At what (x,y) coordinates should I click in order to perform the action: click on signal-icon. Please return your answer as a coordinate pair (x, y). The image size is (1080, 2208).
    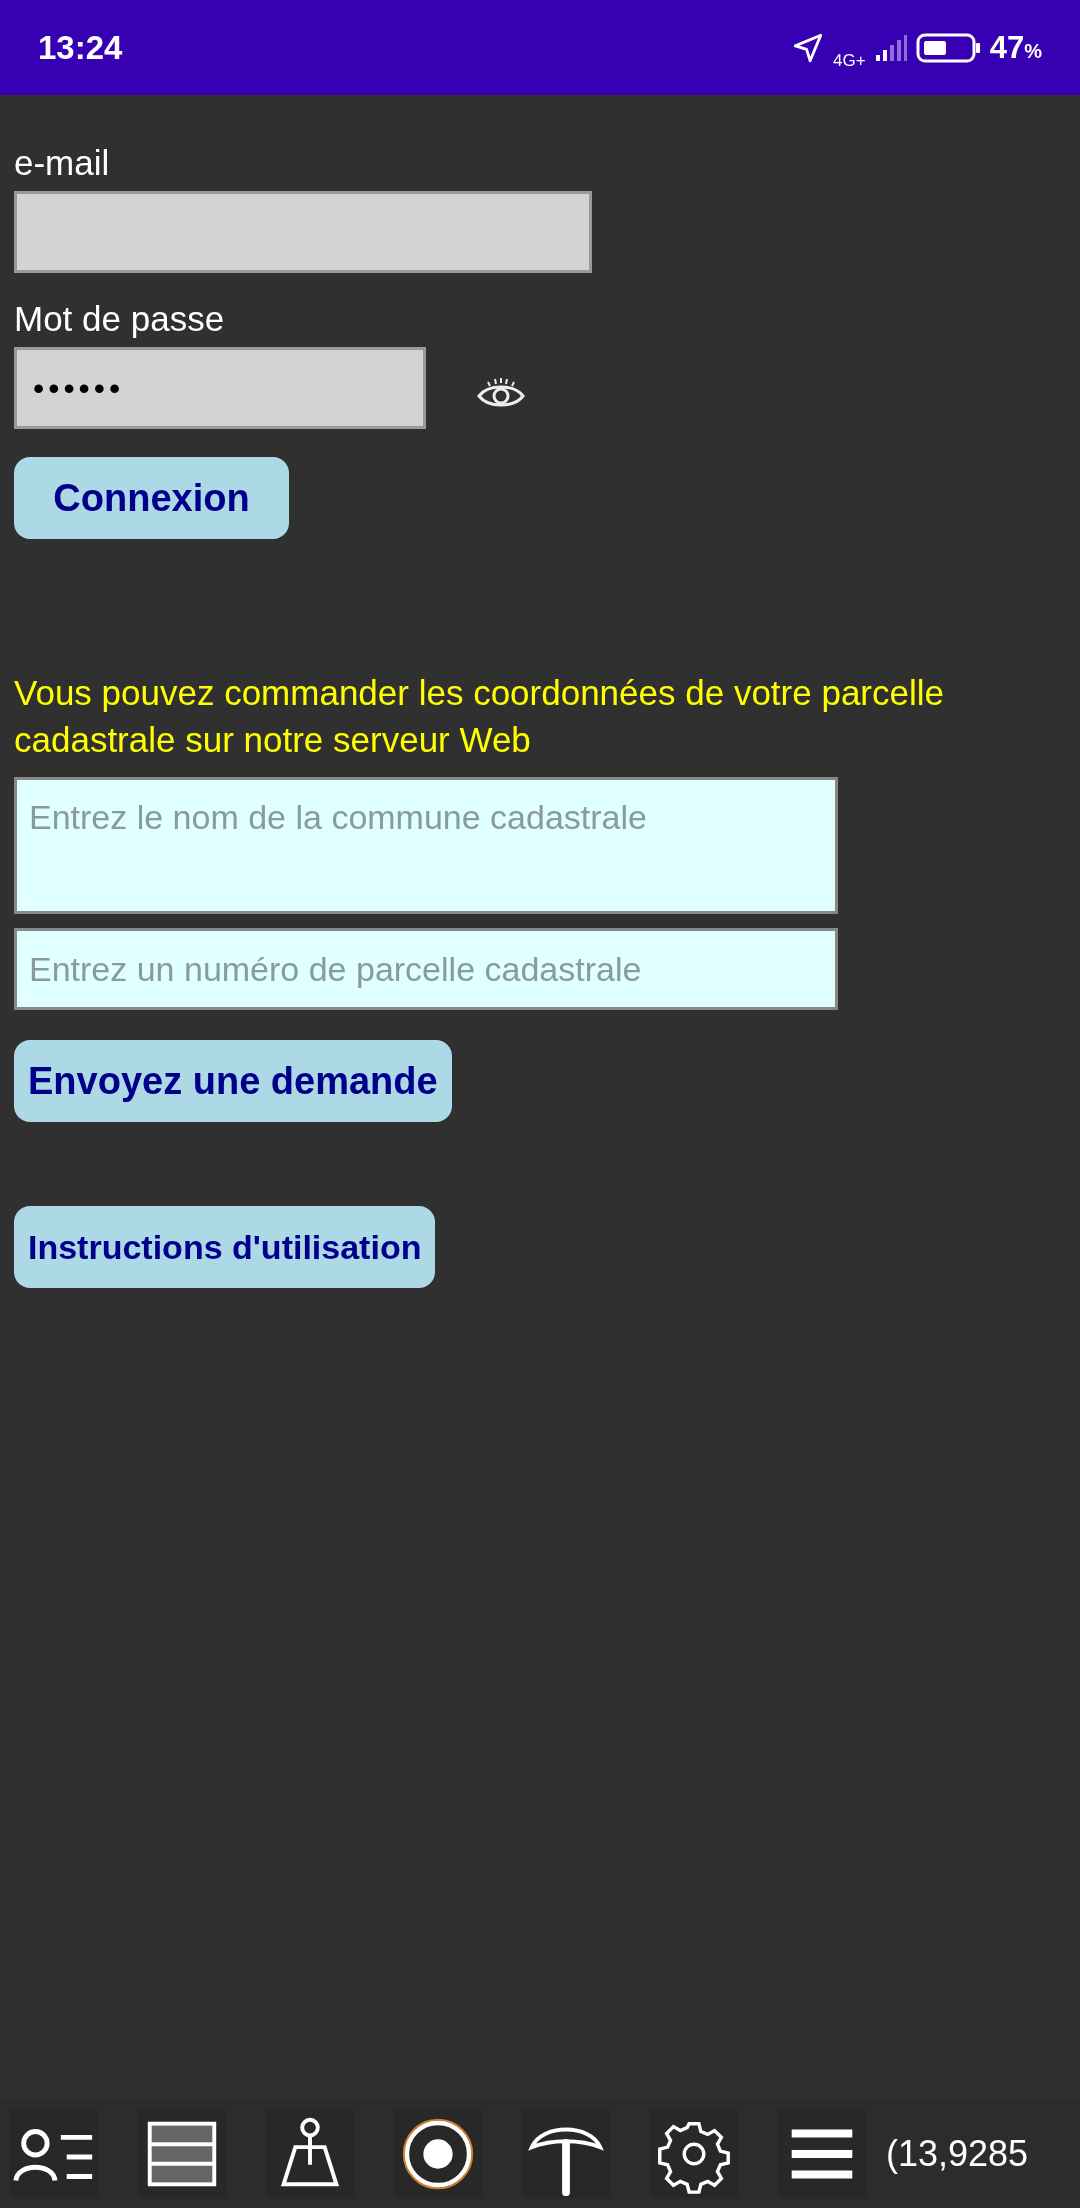
    Looking at the image, I should click on (890, 47).